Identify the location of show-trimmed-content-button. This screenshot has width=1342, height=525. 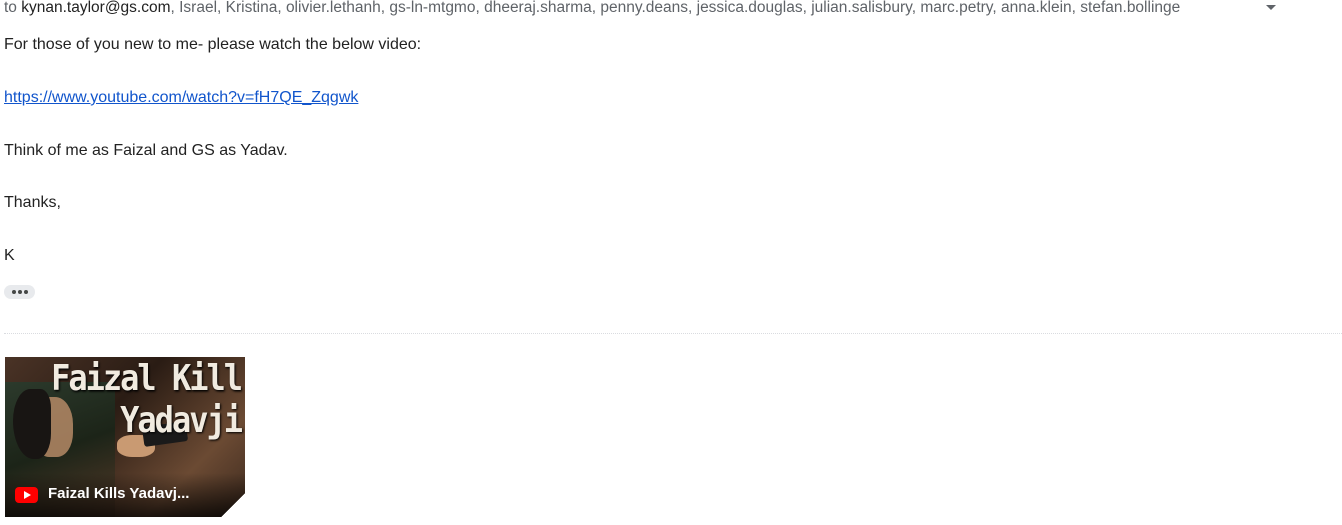
(19, 292).